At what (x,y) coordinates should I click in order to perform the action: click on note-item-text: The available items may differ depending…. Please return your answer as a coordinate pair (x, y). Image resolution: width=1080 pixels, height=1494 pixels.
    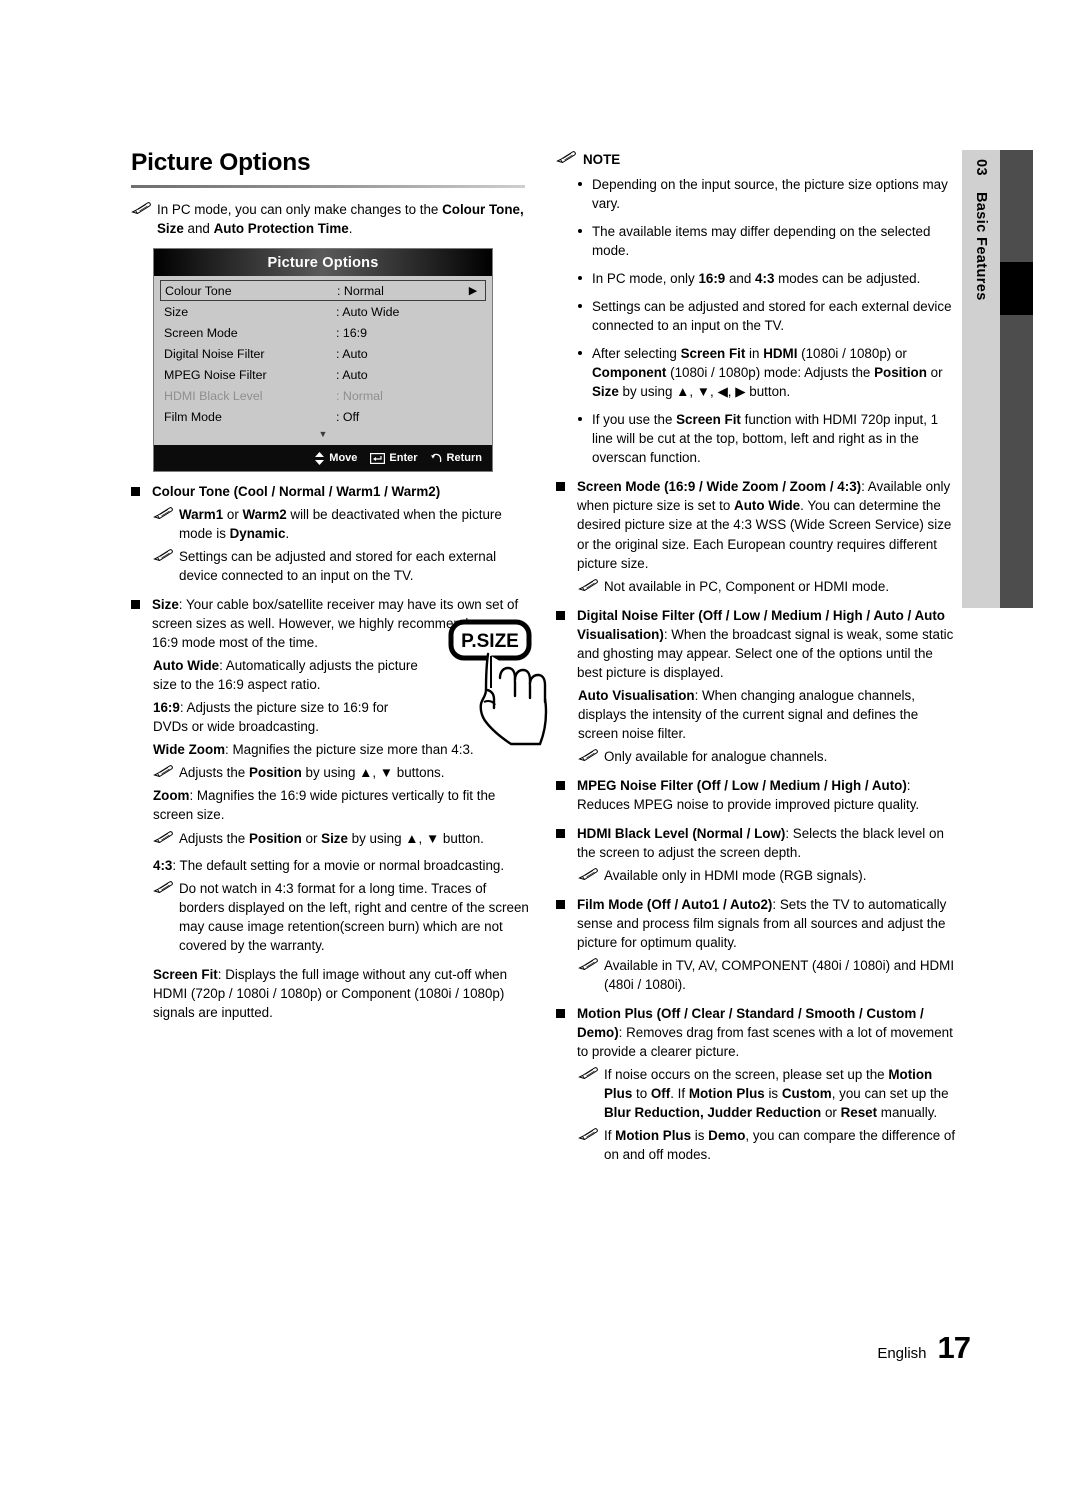
    Looking at the image, I should click on (761, 241).